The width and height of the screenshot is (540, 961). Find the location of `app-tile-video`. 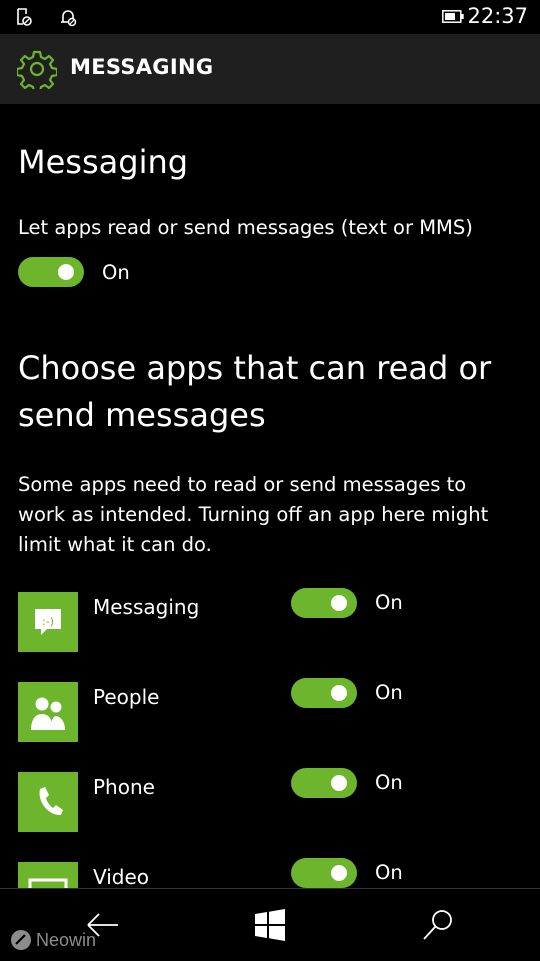

app-tile-video is located at coordinates (48, 875).